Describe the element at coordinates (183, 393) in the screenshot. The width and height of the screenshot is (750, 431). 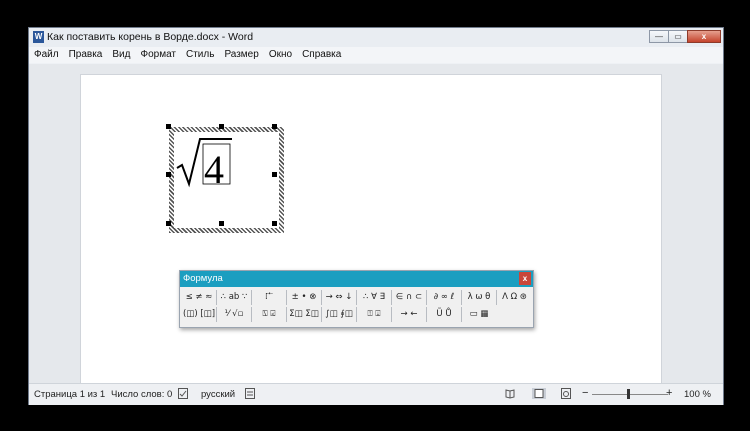
I see `proofing-icon` at that location.